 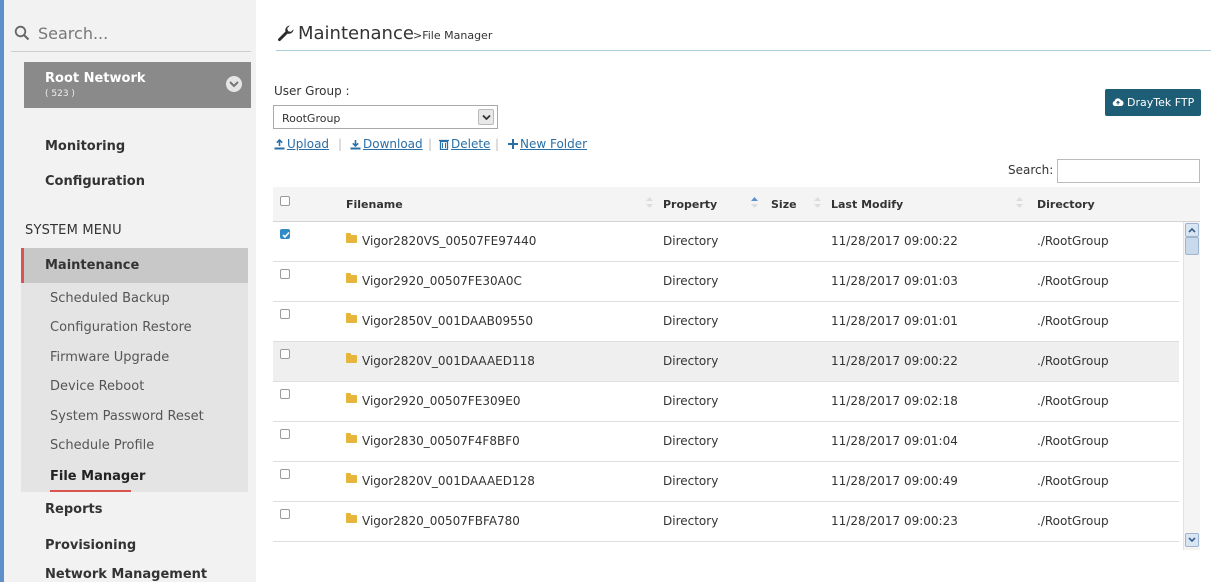 What do you see at coordinates (649, 202) in the screenshot?
I see `sort-icon` at bounding box center [649, 202].